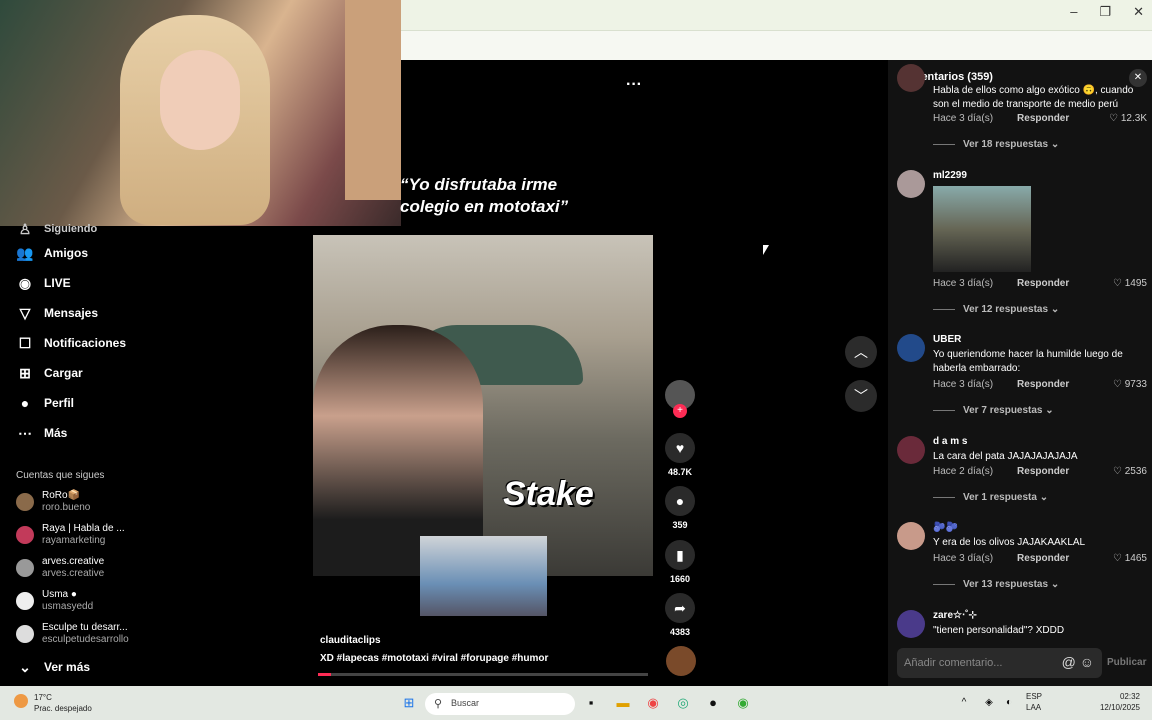 This screenshot has width=1152, height=720. Describe the element at coordinates (71, 229) in the screenshot. I see `sidebar-item-label: Siguiendo` at that location.